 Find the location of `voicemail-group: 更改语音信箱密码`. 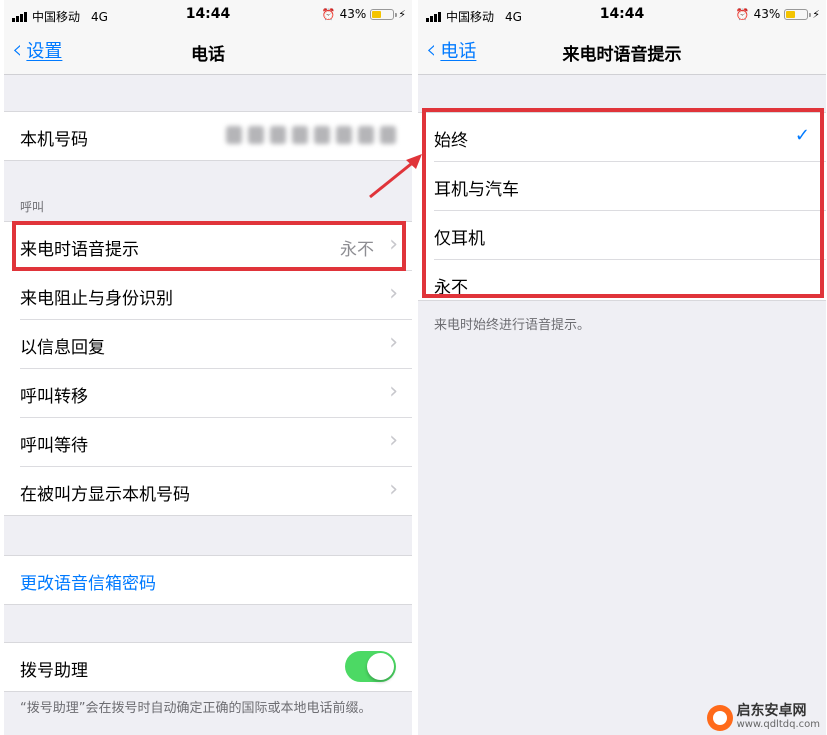

voicemail-group: 更改语音信箱密码 is located at coordinates (208, 580).